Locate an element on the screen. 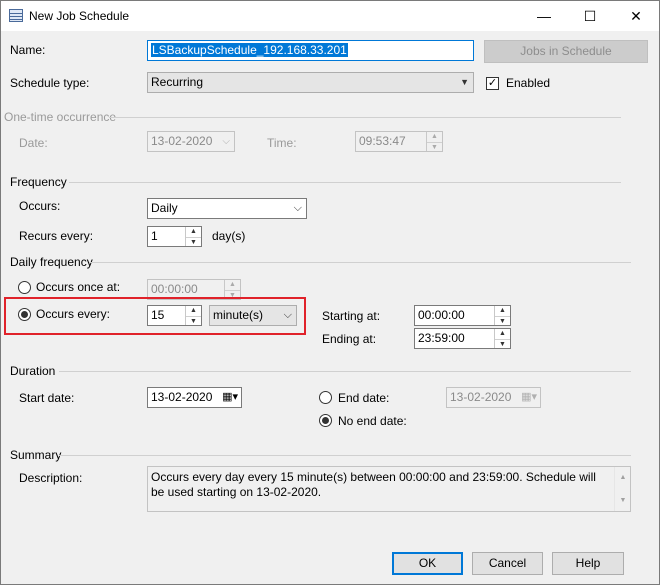 The height and width of the screenshot is (585, 660). schedule-type-value: Recurring is located at coordinates (177, 82).